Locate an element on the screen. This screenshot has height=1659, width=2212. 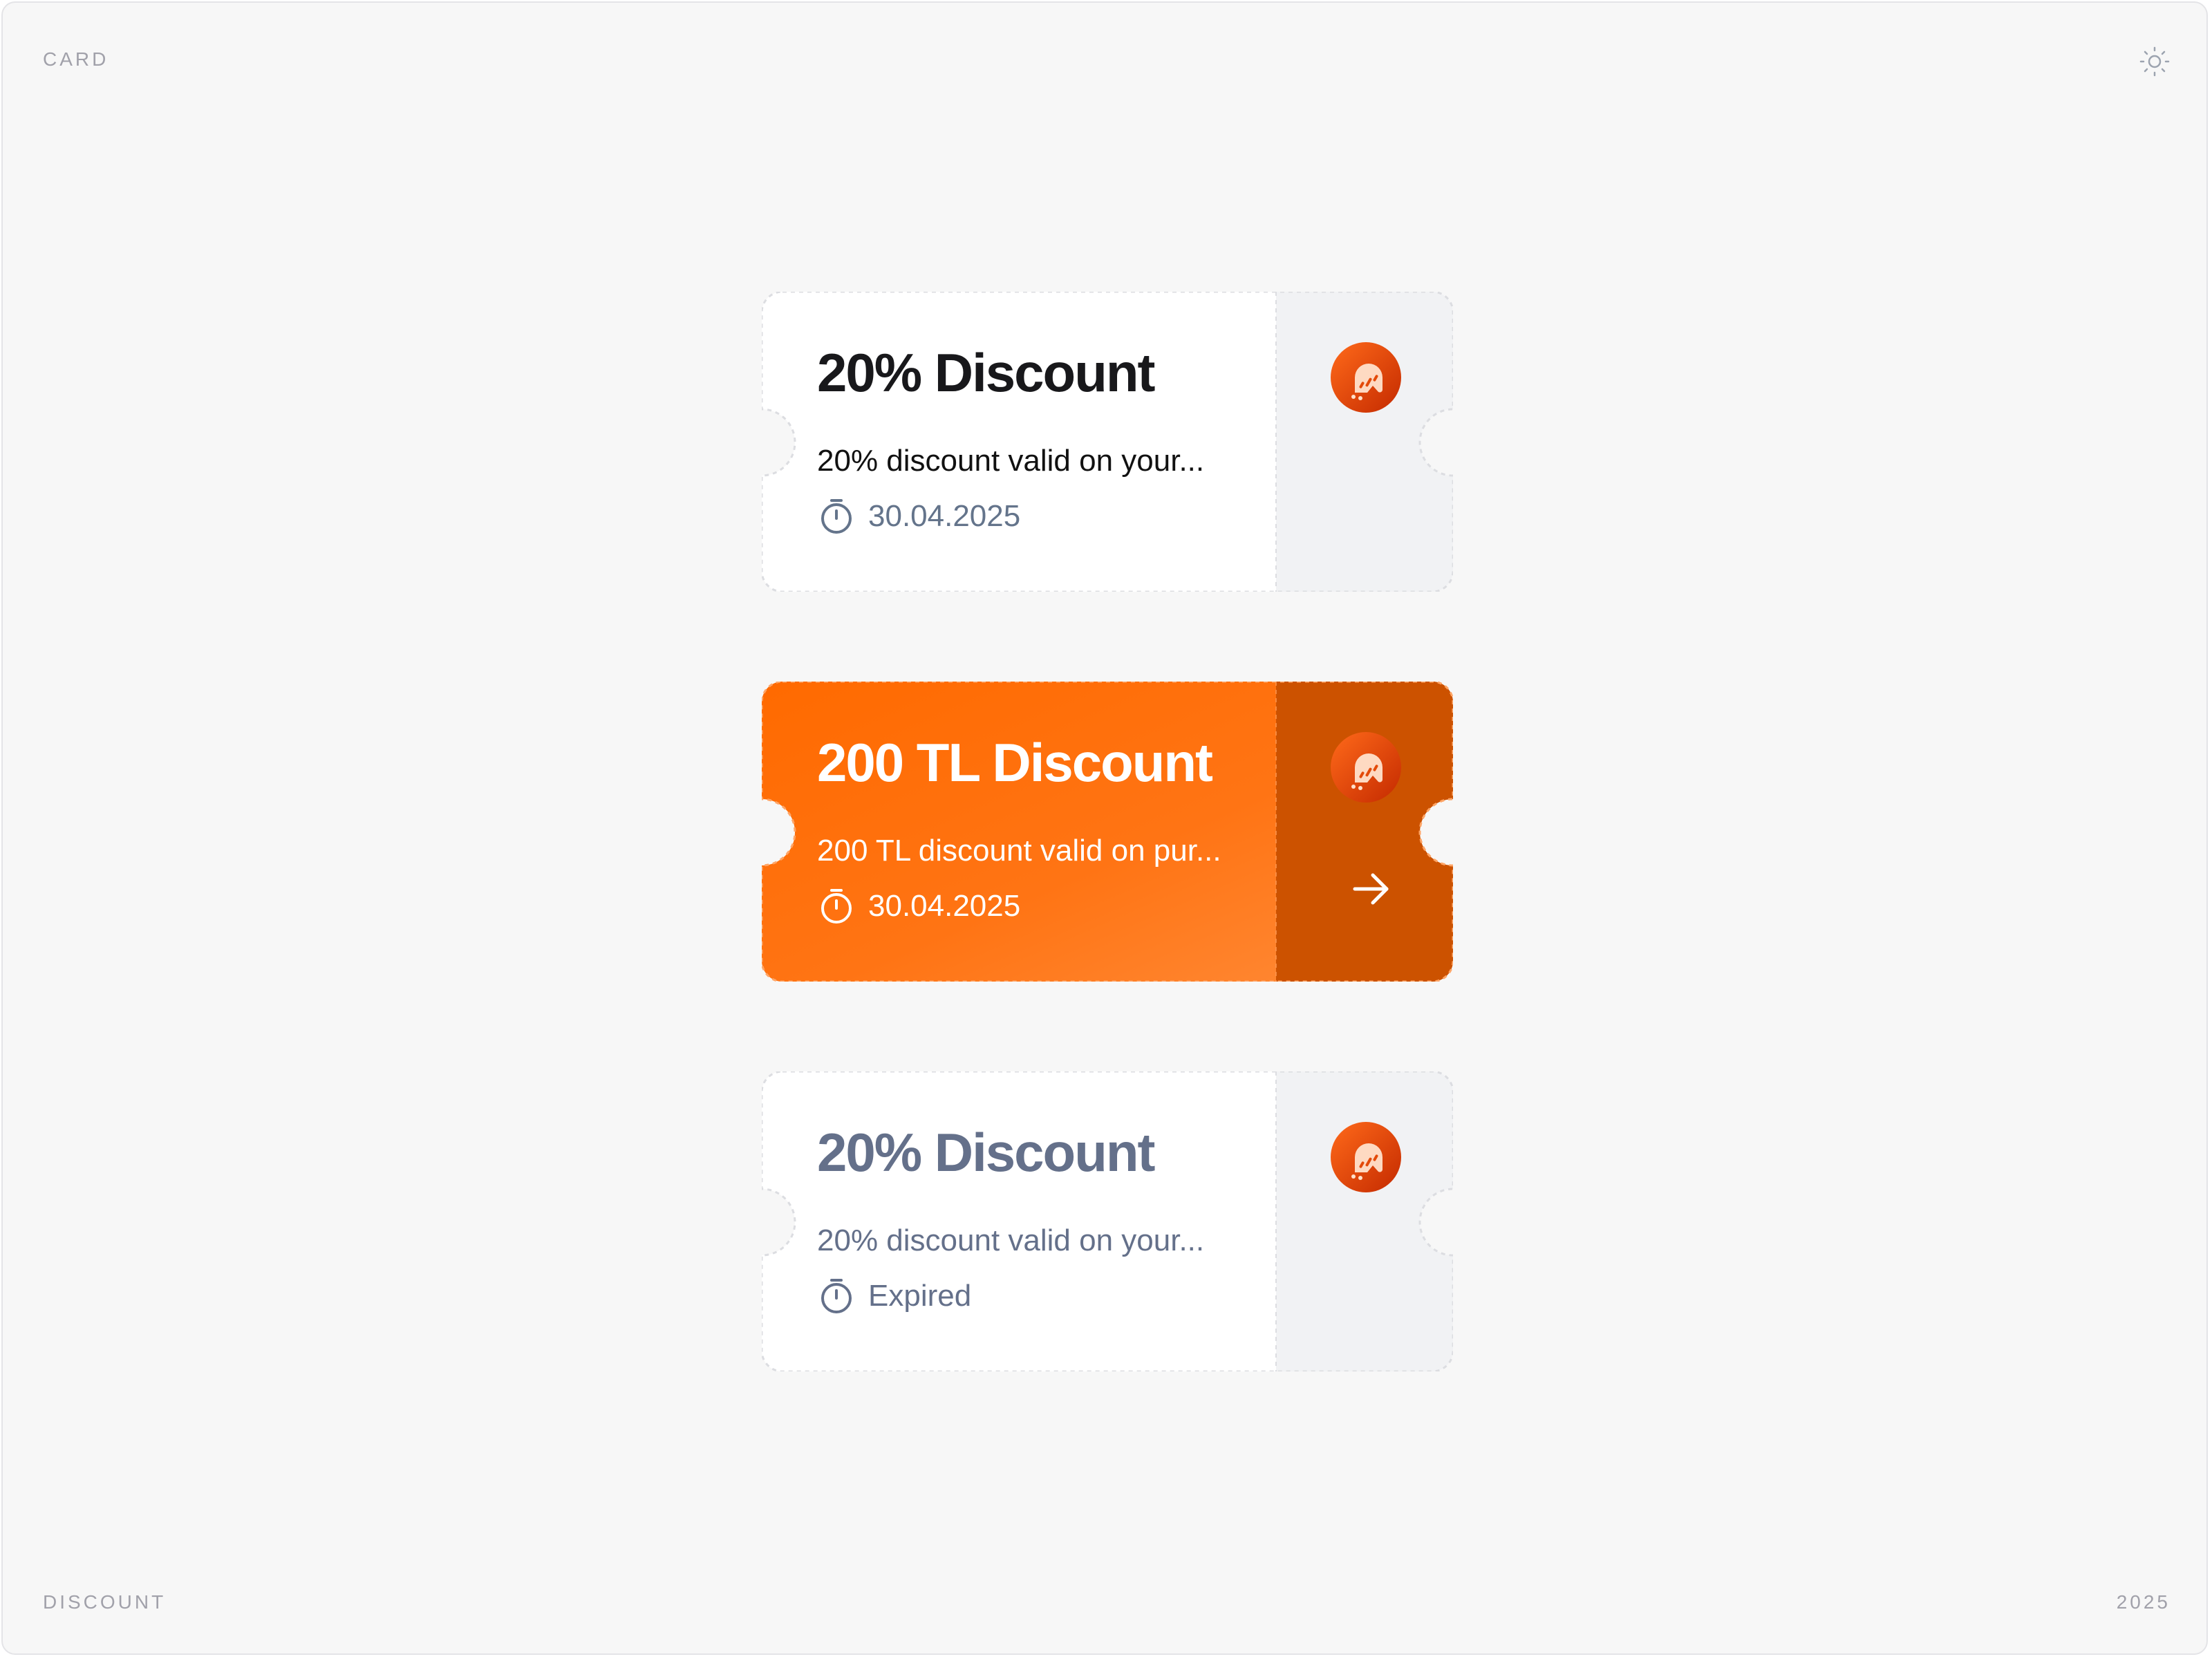
apply-coupon-button is located at coordinates (1371, 889).